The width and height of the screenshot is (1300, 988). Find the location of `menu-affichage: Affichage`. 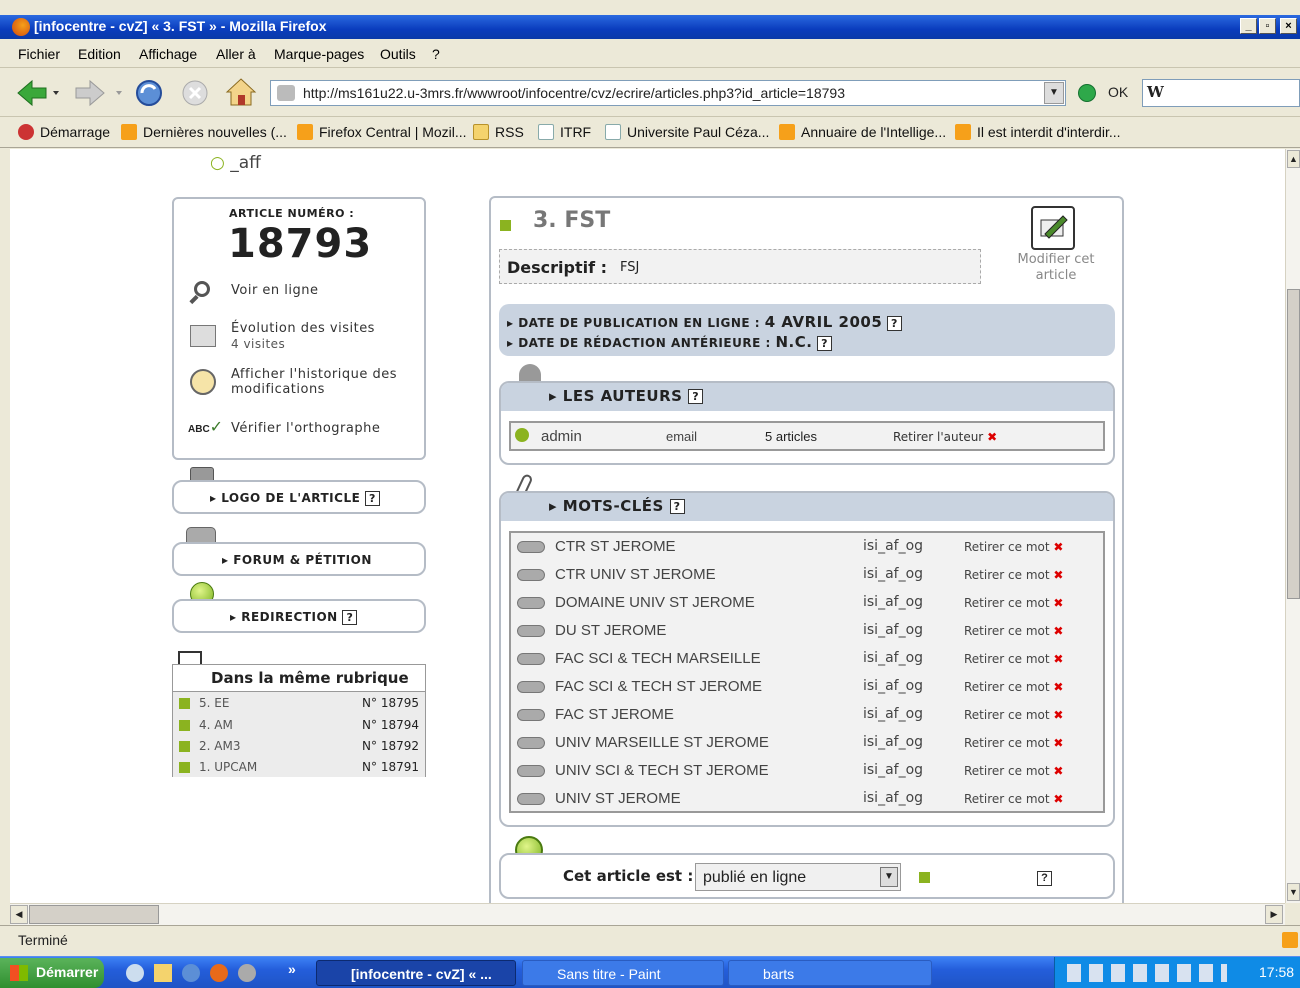

menu-affichage: Affichage is located at coordinates (168, 54).